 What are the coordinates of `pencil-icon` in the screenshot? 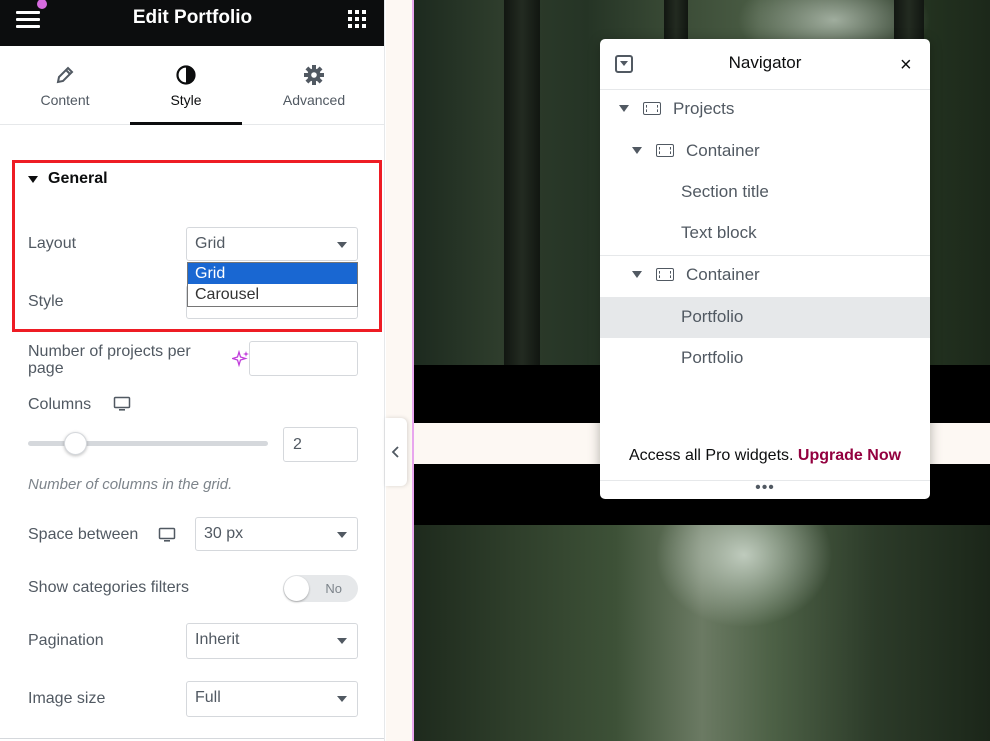 It's located at (65, 75).